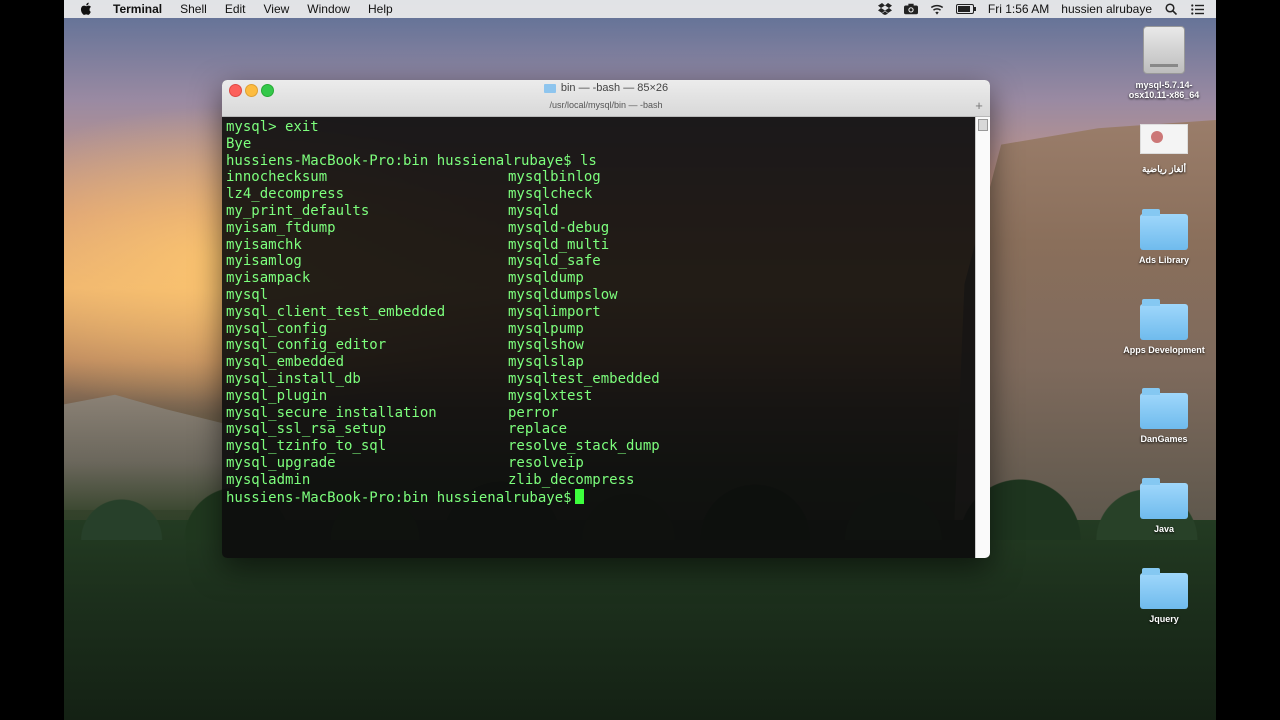 The width and height of the screenshot is (1280, 720). What do you see at coordinates (1164, 169) in the screenshot?
I see `desktop-item-label: ألغاز رياضية` at bounding box center [1164, 169].